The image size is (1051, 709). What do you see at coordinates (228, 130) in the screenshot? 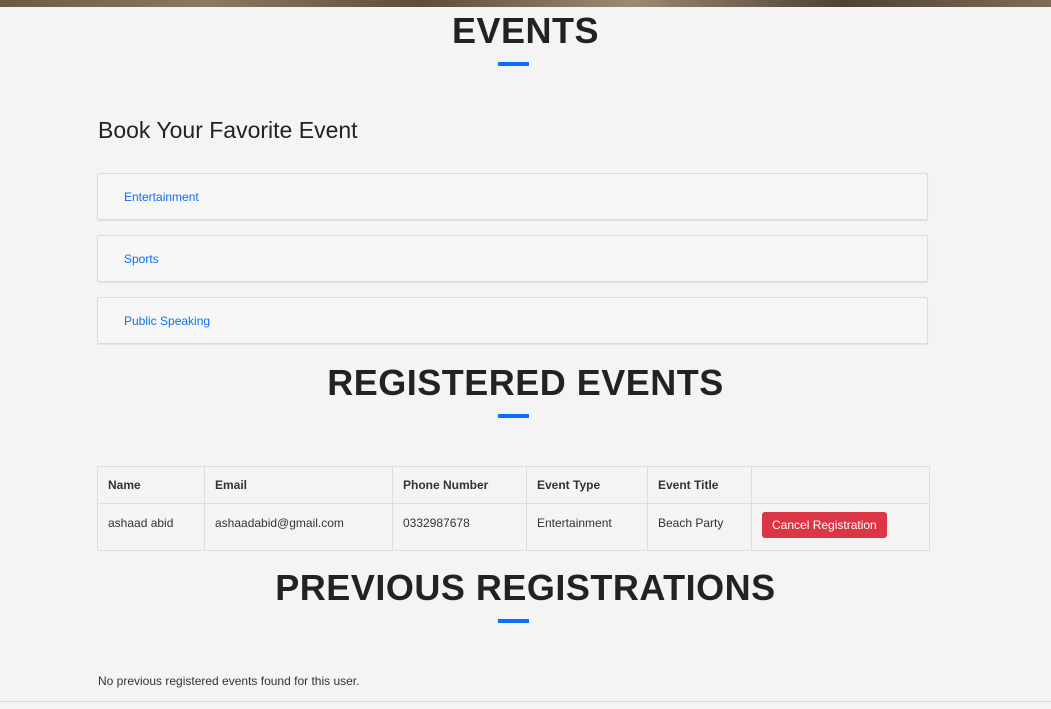
I see `book-event-subtitle: Book Your Favorite Event` at bounding box center [228, 130].